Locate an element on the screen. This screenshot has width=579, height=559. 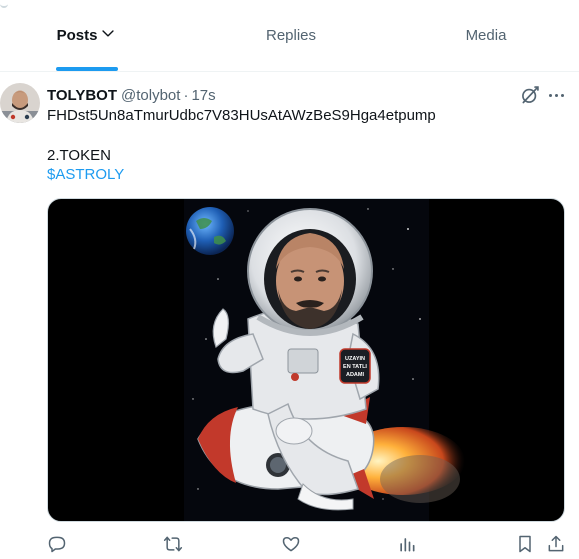
grok-icon is located at coordinates (530, 95).